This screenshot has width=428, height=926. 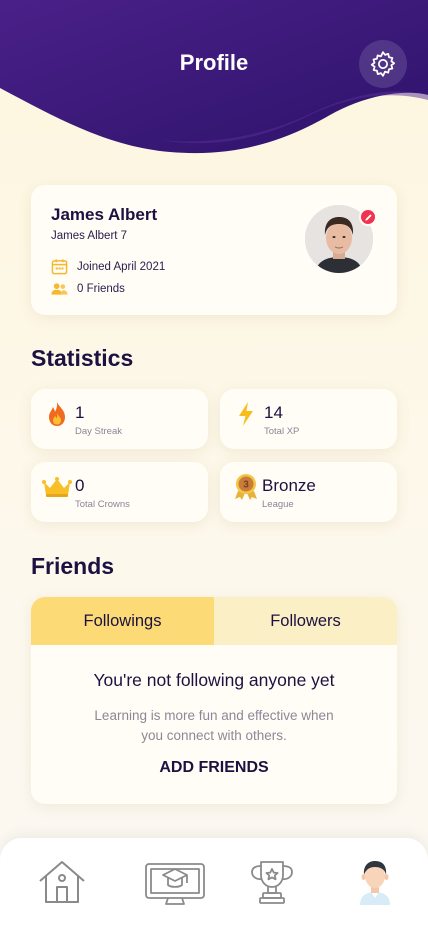 What do you see at coordinates (214, 680) in the screenshot?
I see `empty-state-title: You're not following anyone yet` at bounding box center [214, 680].